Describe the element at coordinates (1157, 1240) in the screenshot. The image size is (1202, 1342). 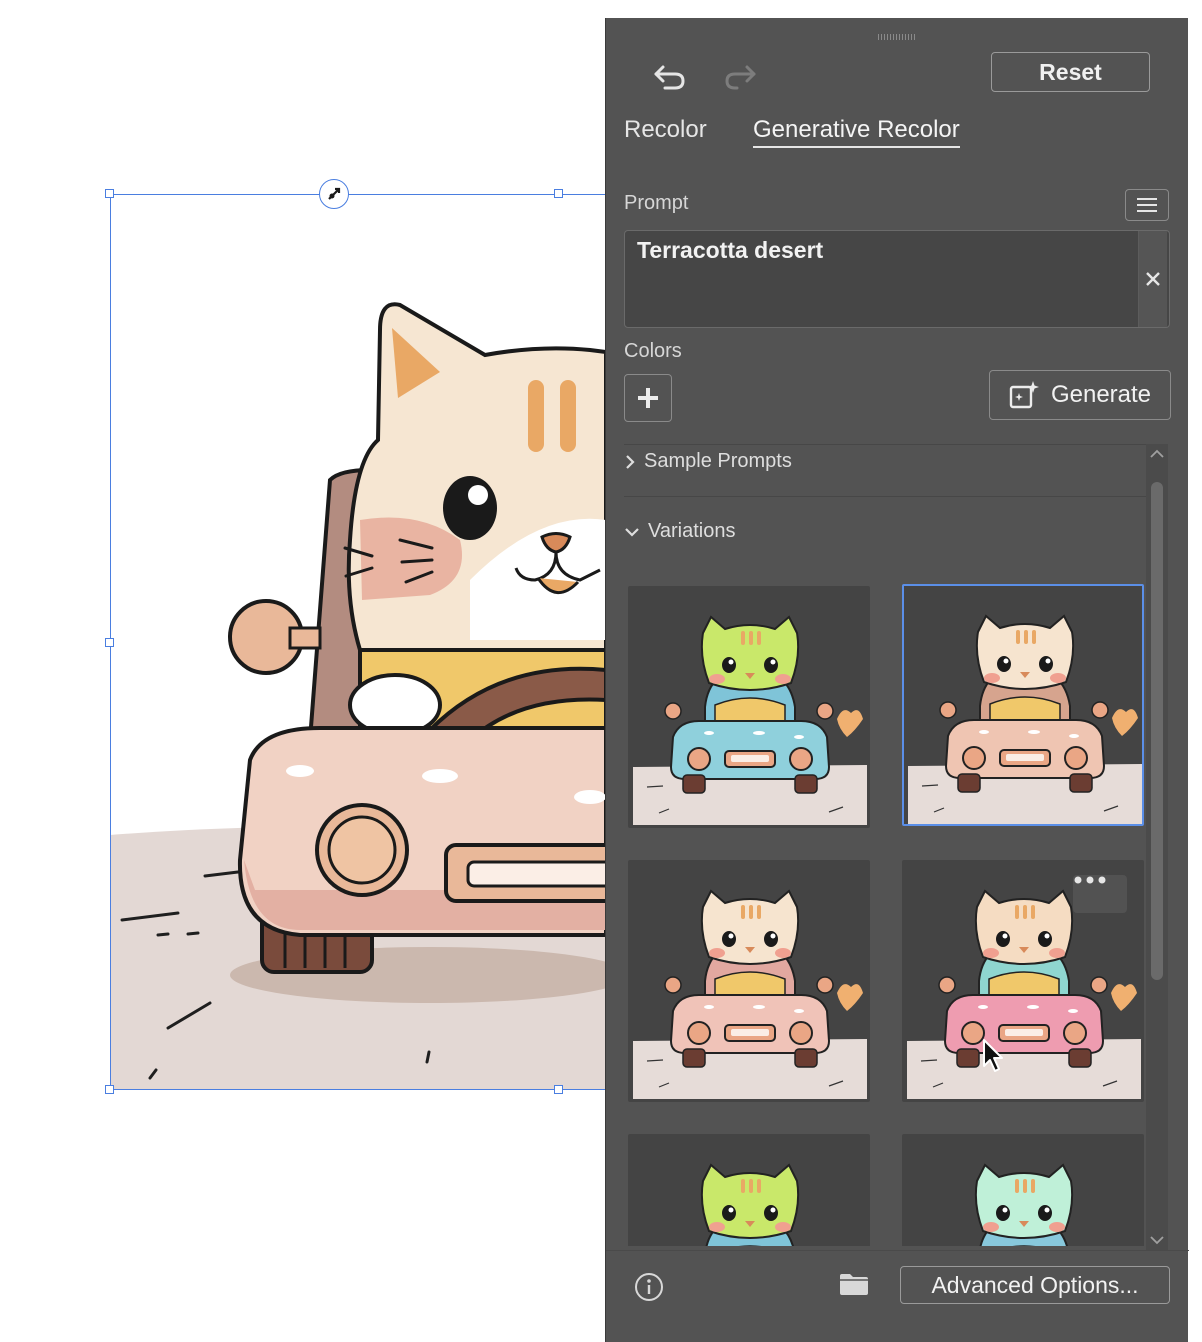
I see `scroll-down-icon` at that location.